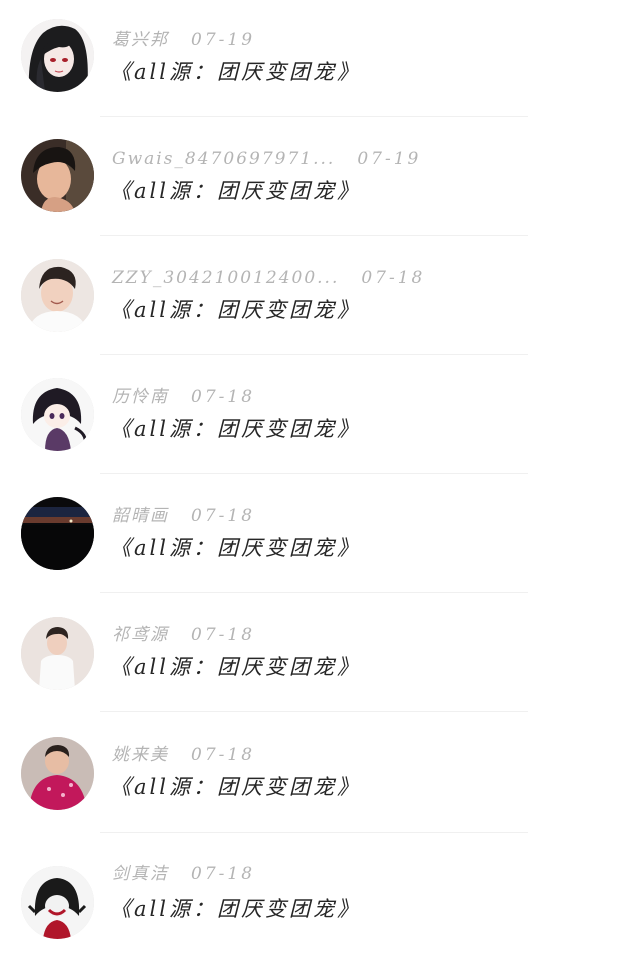 The width and height of the screenshot is (640, 953). I want to click on avatar-anime-cartoon-icon, so click(57, 902).